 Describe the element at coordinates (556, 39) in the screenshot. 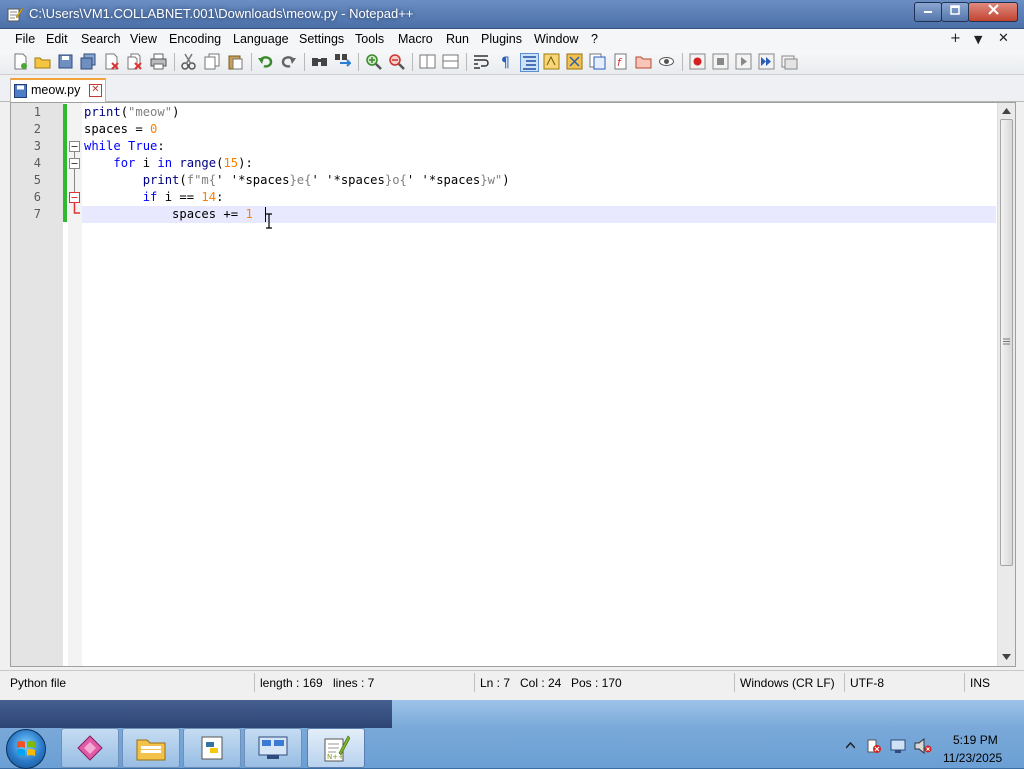

I see `menu-window: Window` at that location.